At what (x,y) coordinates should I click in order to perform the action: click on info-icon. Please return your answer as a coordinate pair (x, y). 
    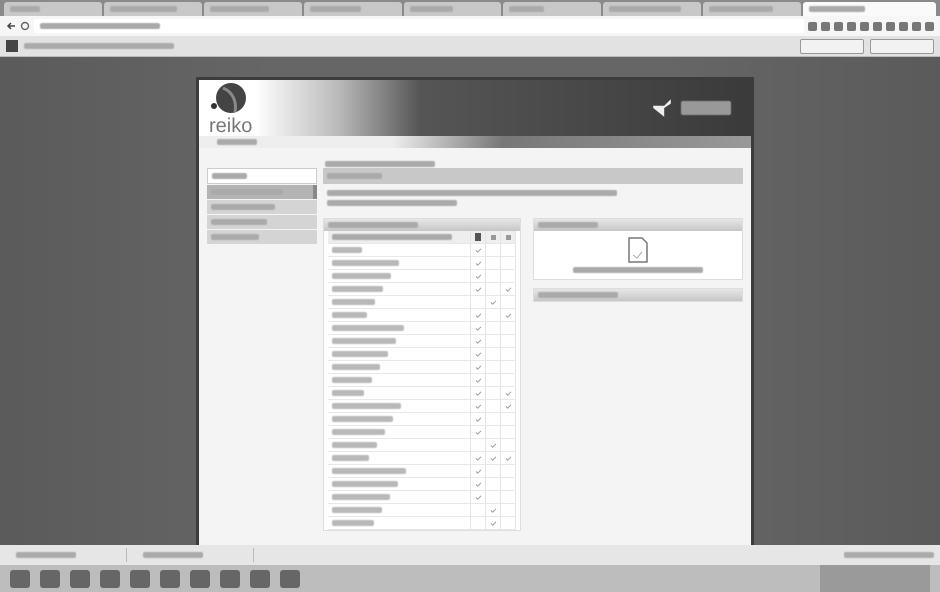
    Looking at the image, I should click on (12, 46).